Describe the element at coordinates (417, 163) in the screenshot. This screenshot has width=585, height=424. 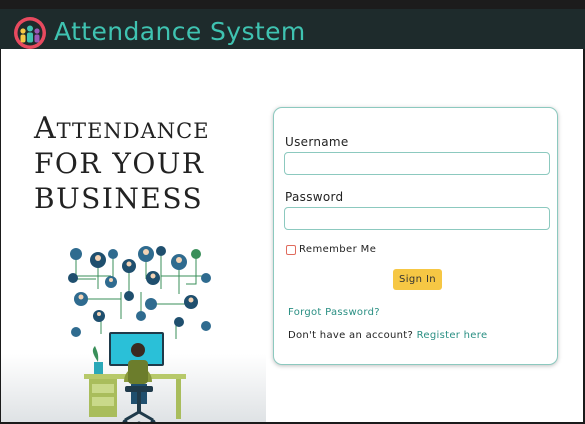
I see `username-input` at that location.